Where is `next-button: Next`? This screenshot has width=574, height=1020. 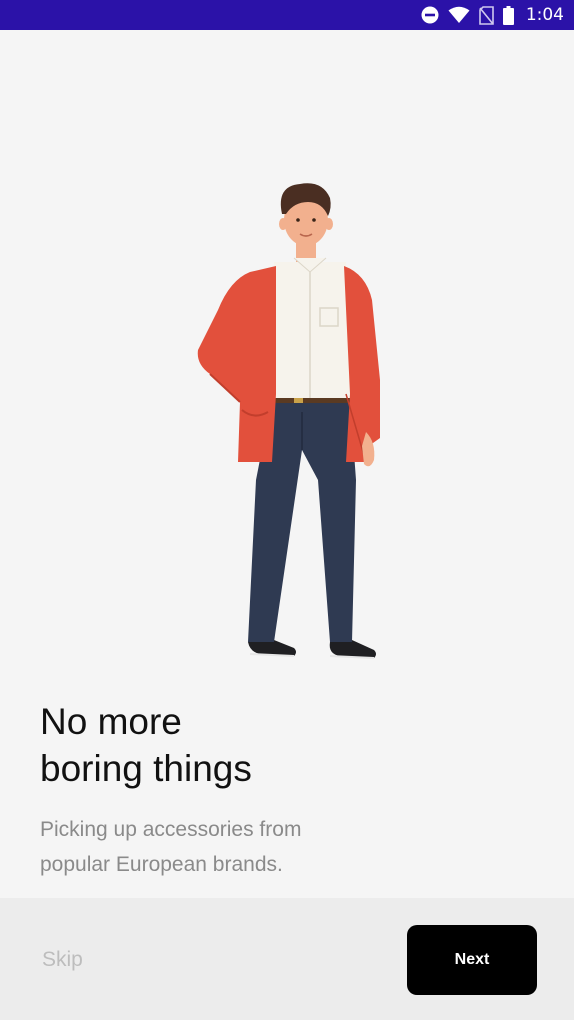
next-button: Next is located at coordinates (472, 960).